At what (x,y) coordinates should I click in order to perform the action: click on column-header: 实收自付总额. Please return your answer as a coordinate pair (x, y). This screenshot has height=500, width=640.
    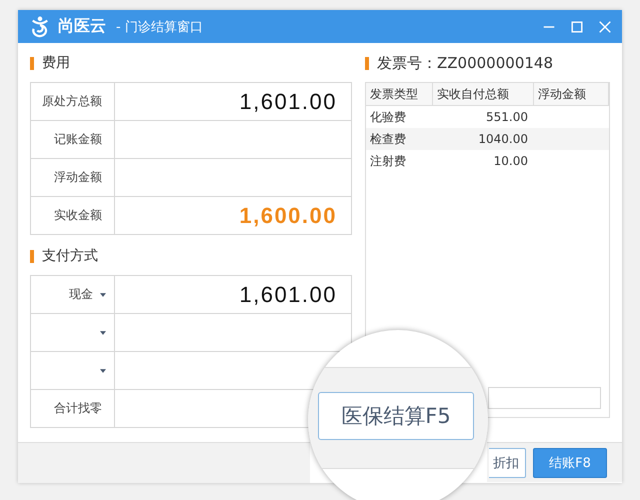
    Looking at the image, I should click on (483, 94).